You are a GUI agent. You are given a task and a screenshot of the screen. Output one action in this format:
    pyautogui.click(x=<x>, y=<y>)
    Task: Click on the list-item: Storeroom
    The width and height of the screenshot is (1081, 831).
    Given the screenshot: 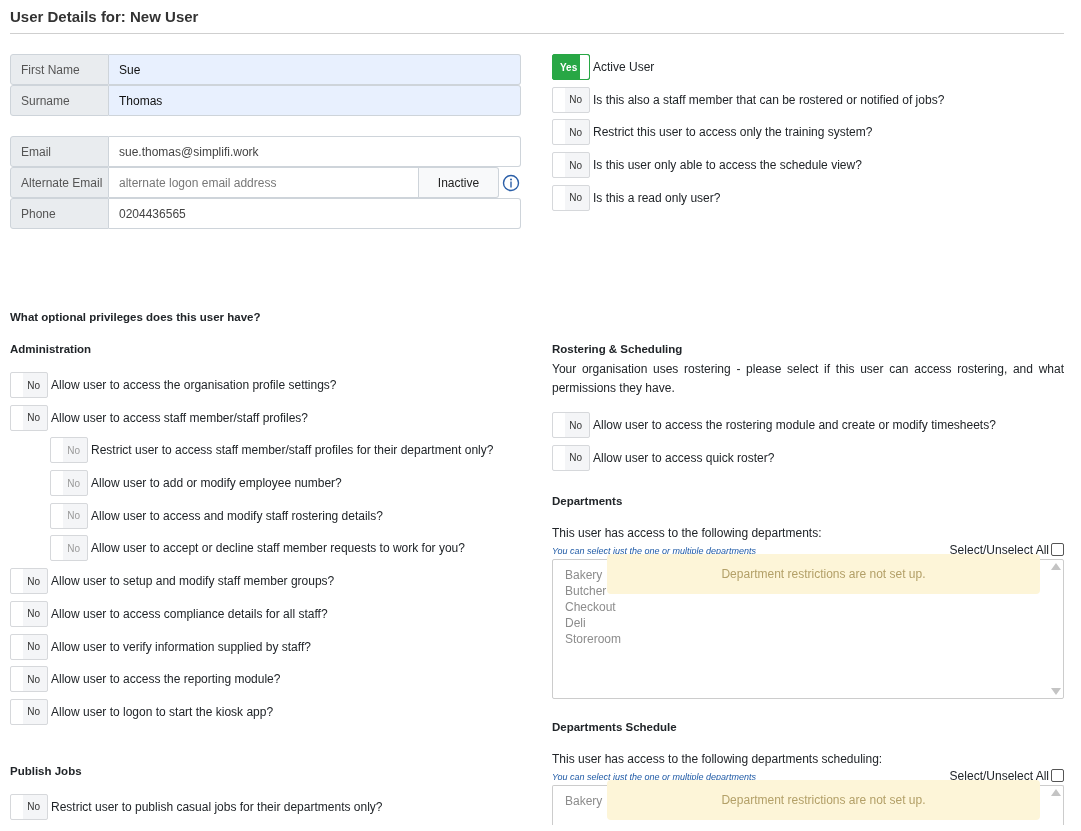 What is the action you would take?
    pyautogui.click(x=593, y=638)
    